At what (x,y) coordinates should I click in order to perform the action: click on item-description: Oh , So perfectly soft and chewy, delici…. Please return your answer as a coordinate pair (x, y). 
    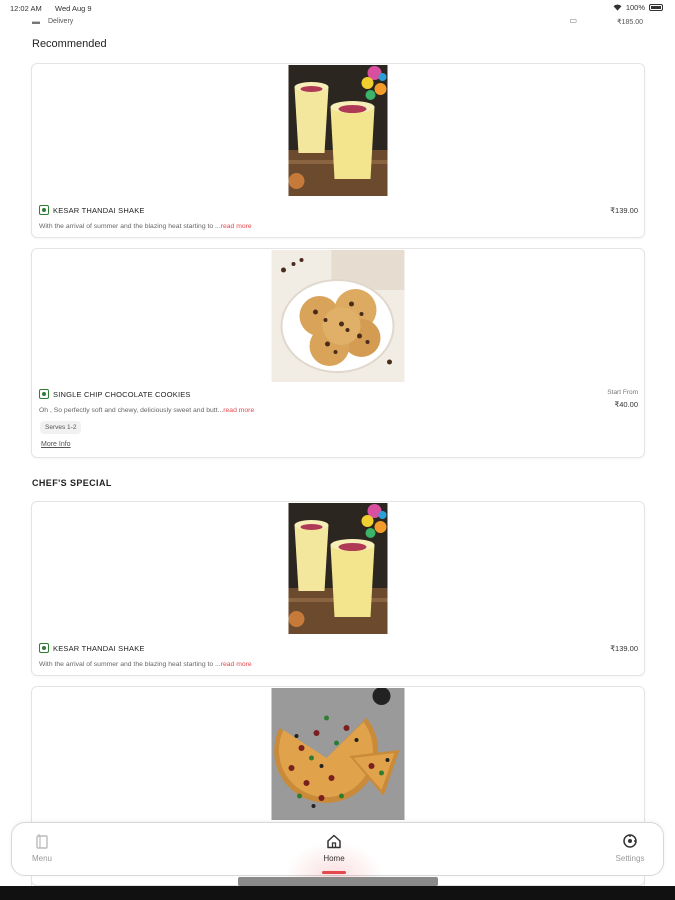
    Looking at the image, I should click on (147, 410).